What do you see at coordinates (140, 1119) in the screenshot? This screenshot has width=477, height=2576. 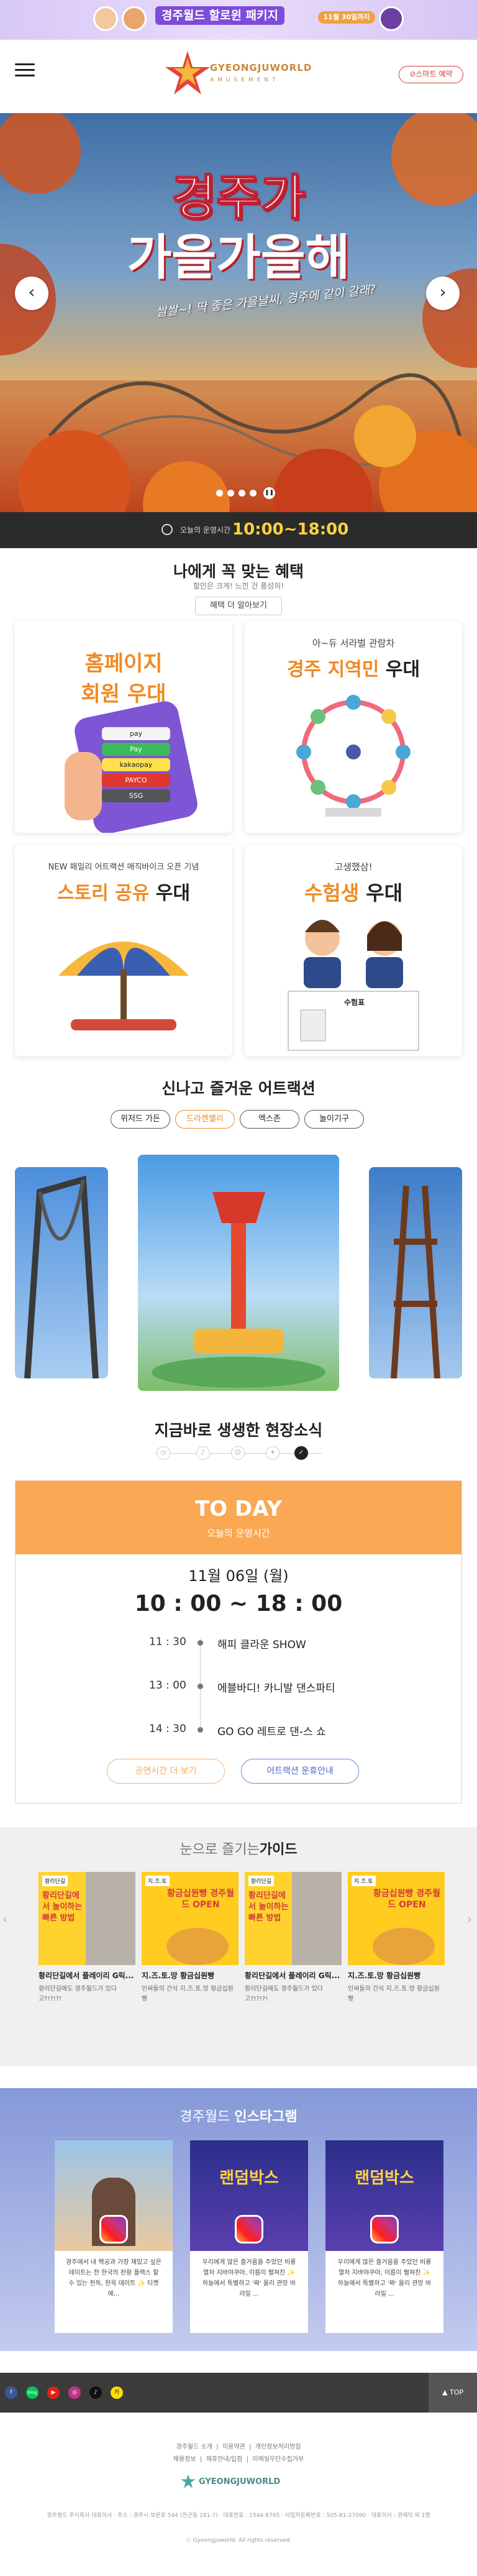 I see `tab-wizard-garden: 위저드 가든` at bounding box center [140, 1119].